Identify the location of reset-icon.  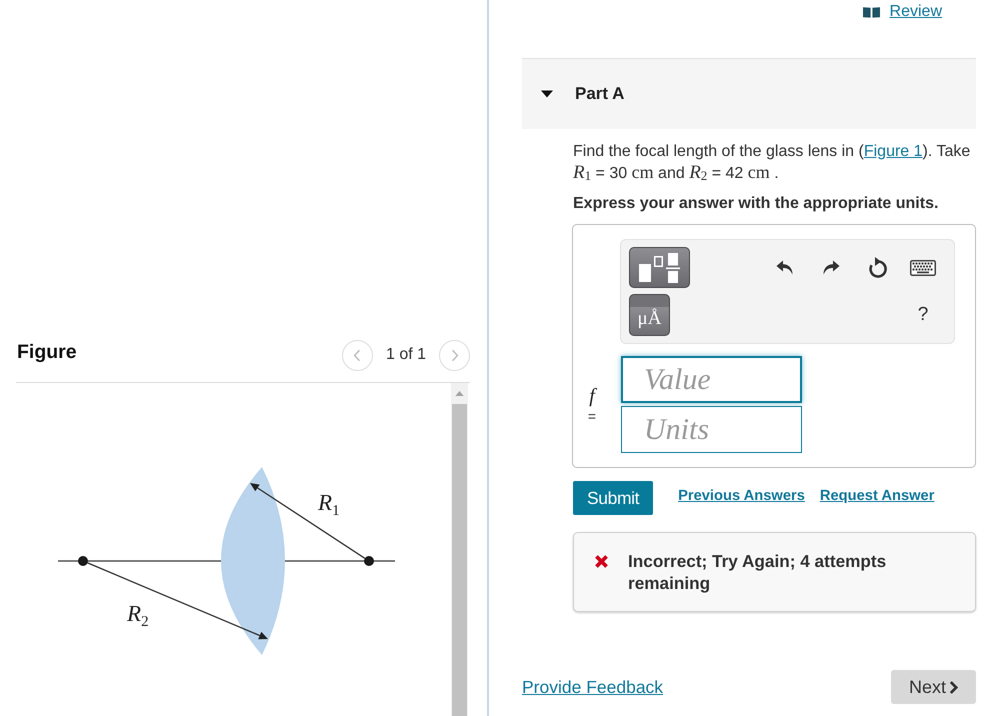
(877, 267).